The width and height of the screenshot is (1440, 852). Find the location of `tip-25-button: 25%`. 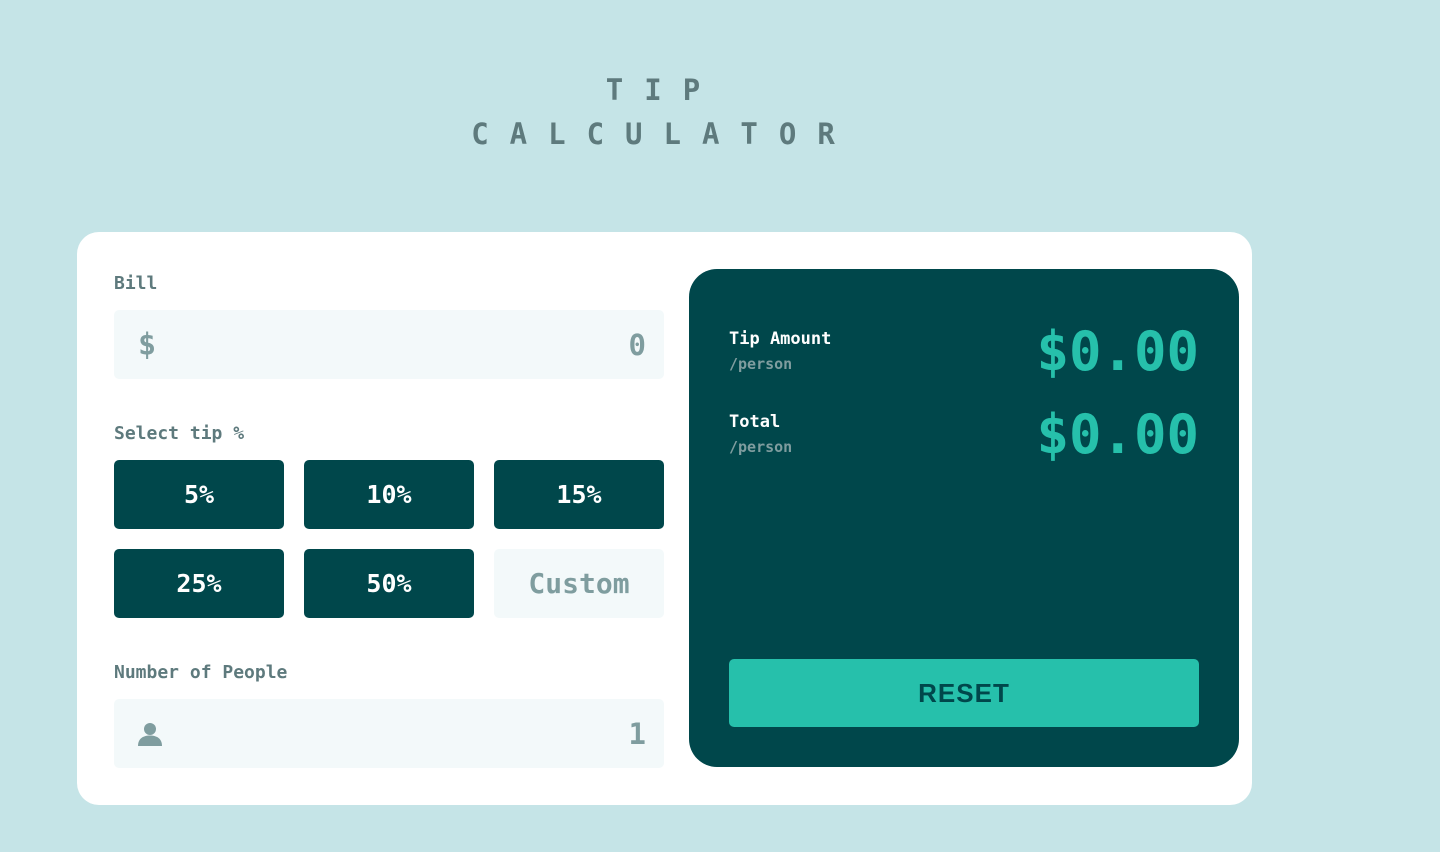

tip-25-button: 25% is located at coordinates (199, 583).